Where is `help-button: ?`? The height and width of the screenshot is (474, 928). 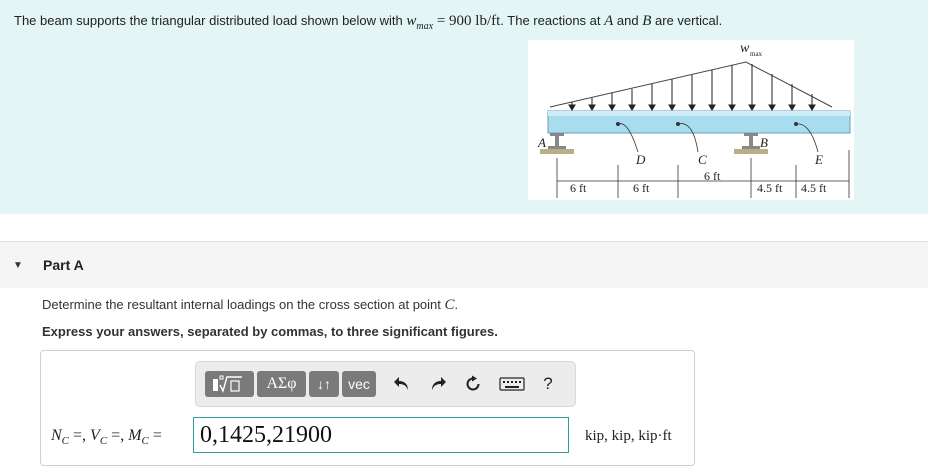
help-button: ? is located at coordinates (548, 384).